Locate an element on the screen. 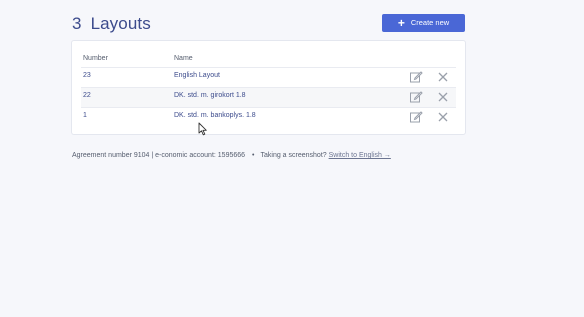 This screenshot has width=584, height=317. page-header: 3 Layouts + Create new is located at coordinates (268, 25).